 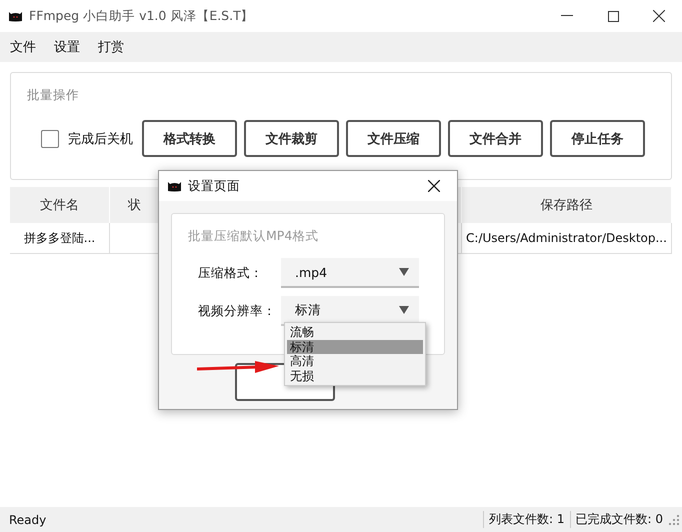 I want to click on field-label: 视频分辨率：, so click(x=237, y=311).